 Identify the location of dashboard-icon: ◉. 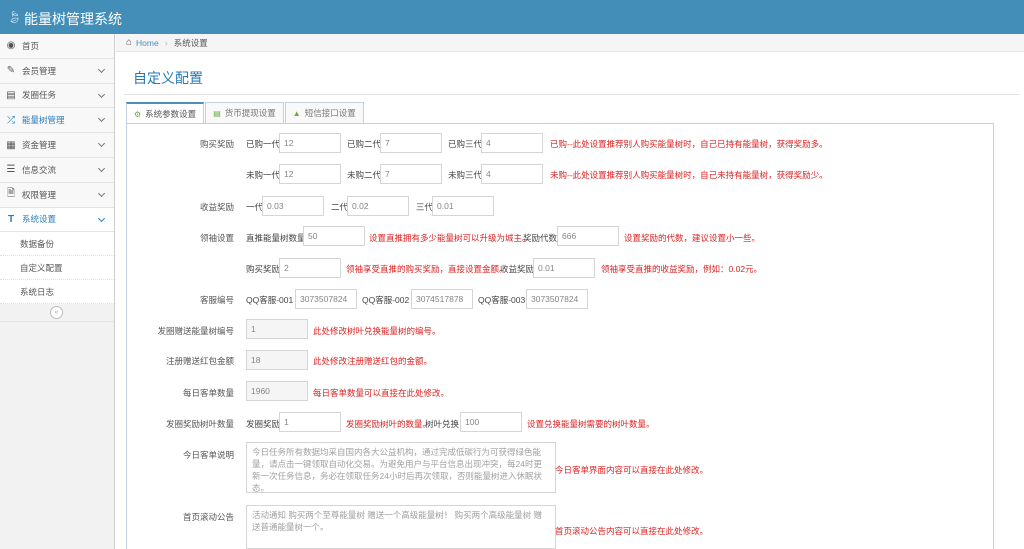
(11, 46).